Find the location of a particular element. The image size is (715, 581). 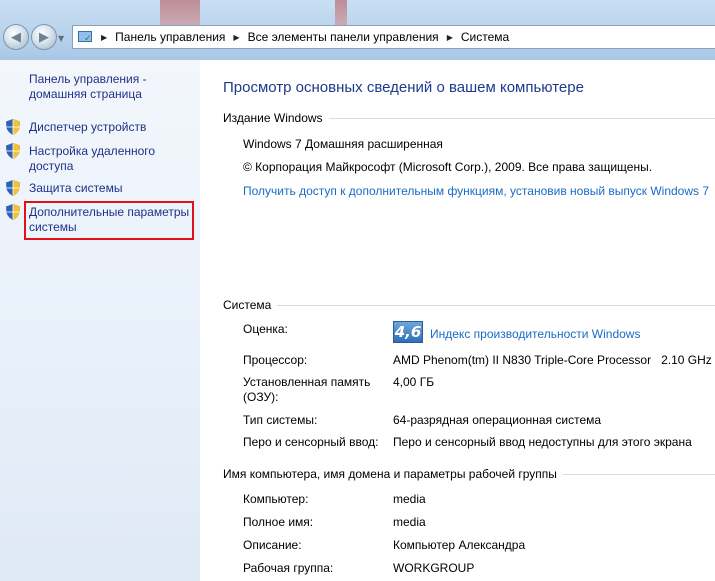

task-label: Диспетчер устройств is located at coordinates (88, 127).